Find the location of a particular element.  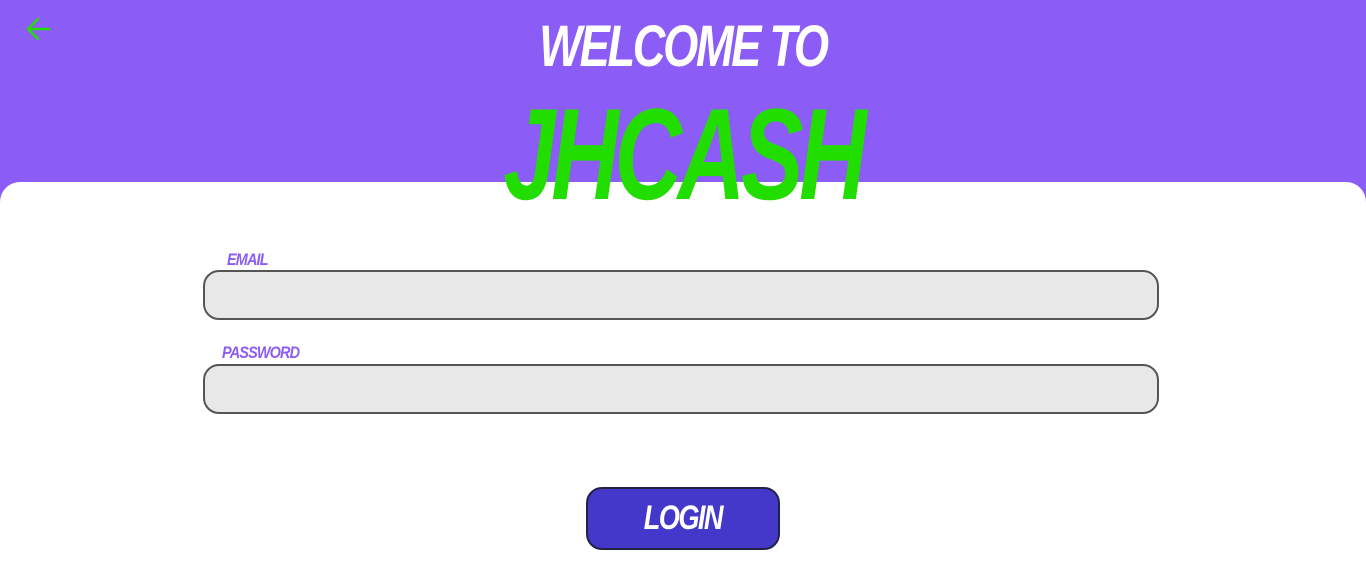

welcome-heading: WELCOME TO is located at coordinates (684, 46).